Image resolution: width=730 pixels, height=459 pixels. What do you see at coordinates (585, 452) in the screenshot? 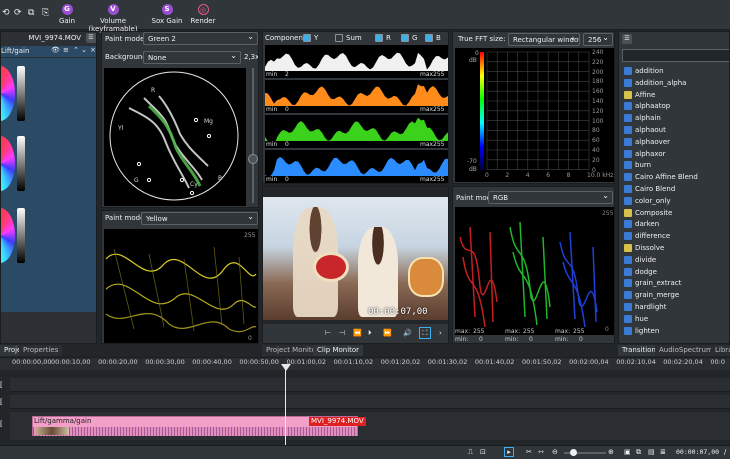
I see `zoom-slider` at bounding box center [585, 452].